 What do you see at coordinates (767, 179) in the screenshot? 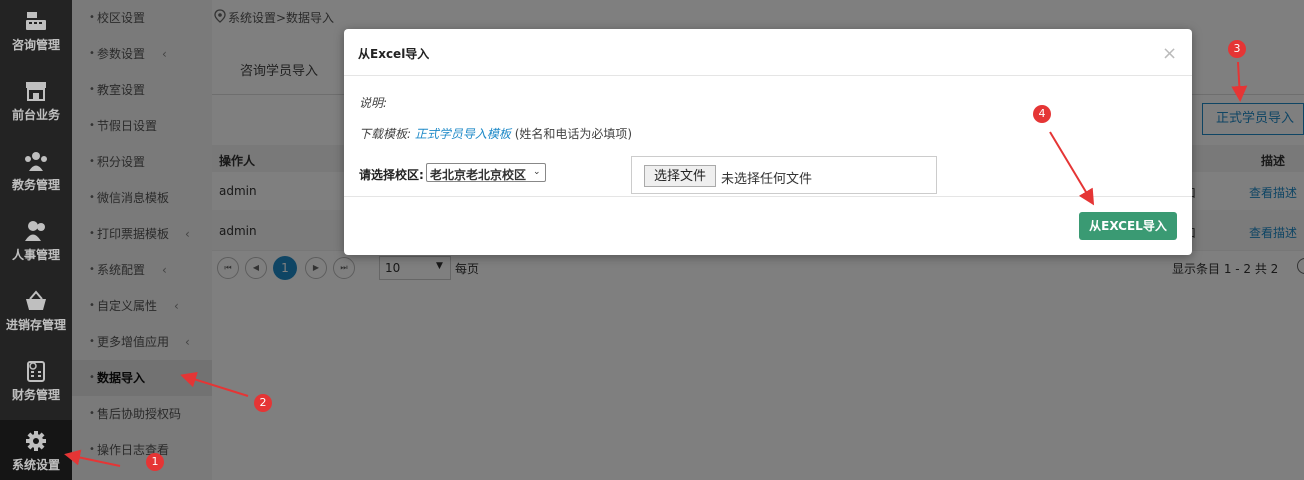
I see `file-status: 未选择任何文件` at bounding box center [767, 179].